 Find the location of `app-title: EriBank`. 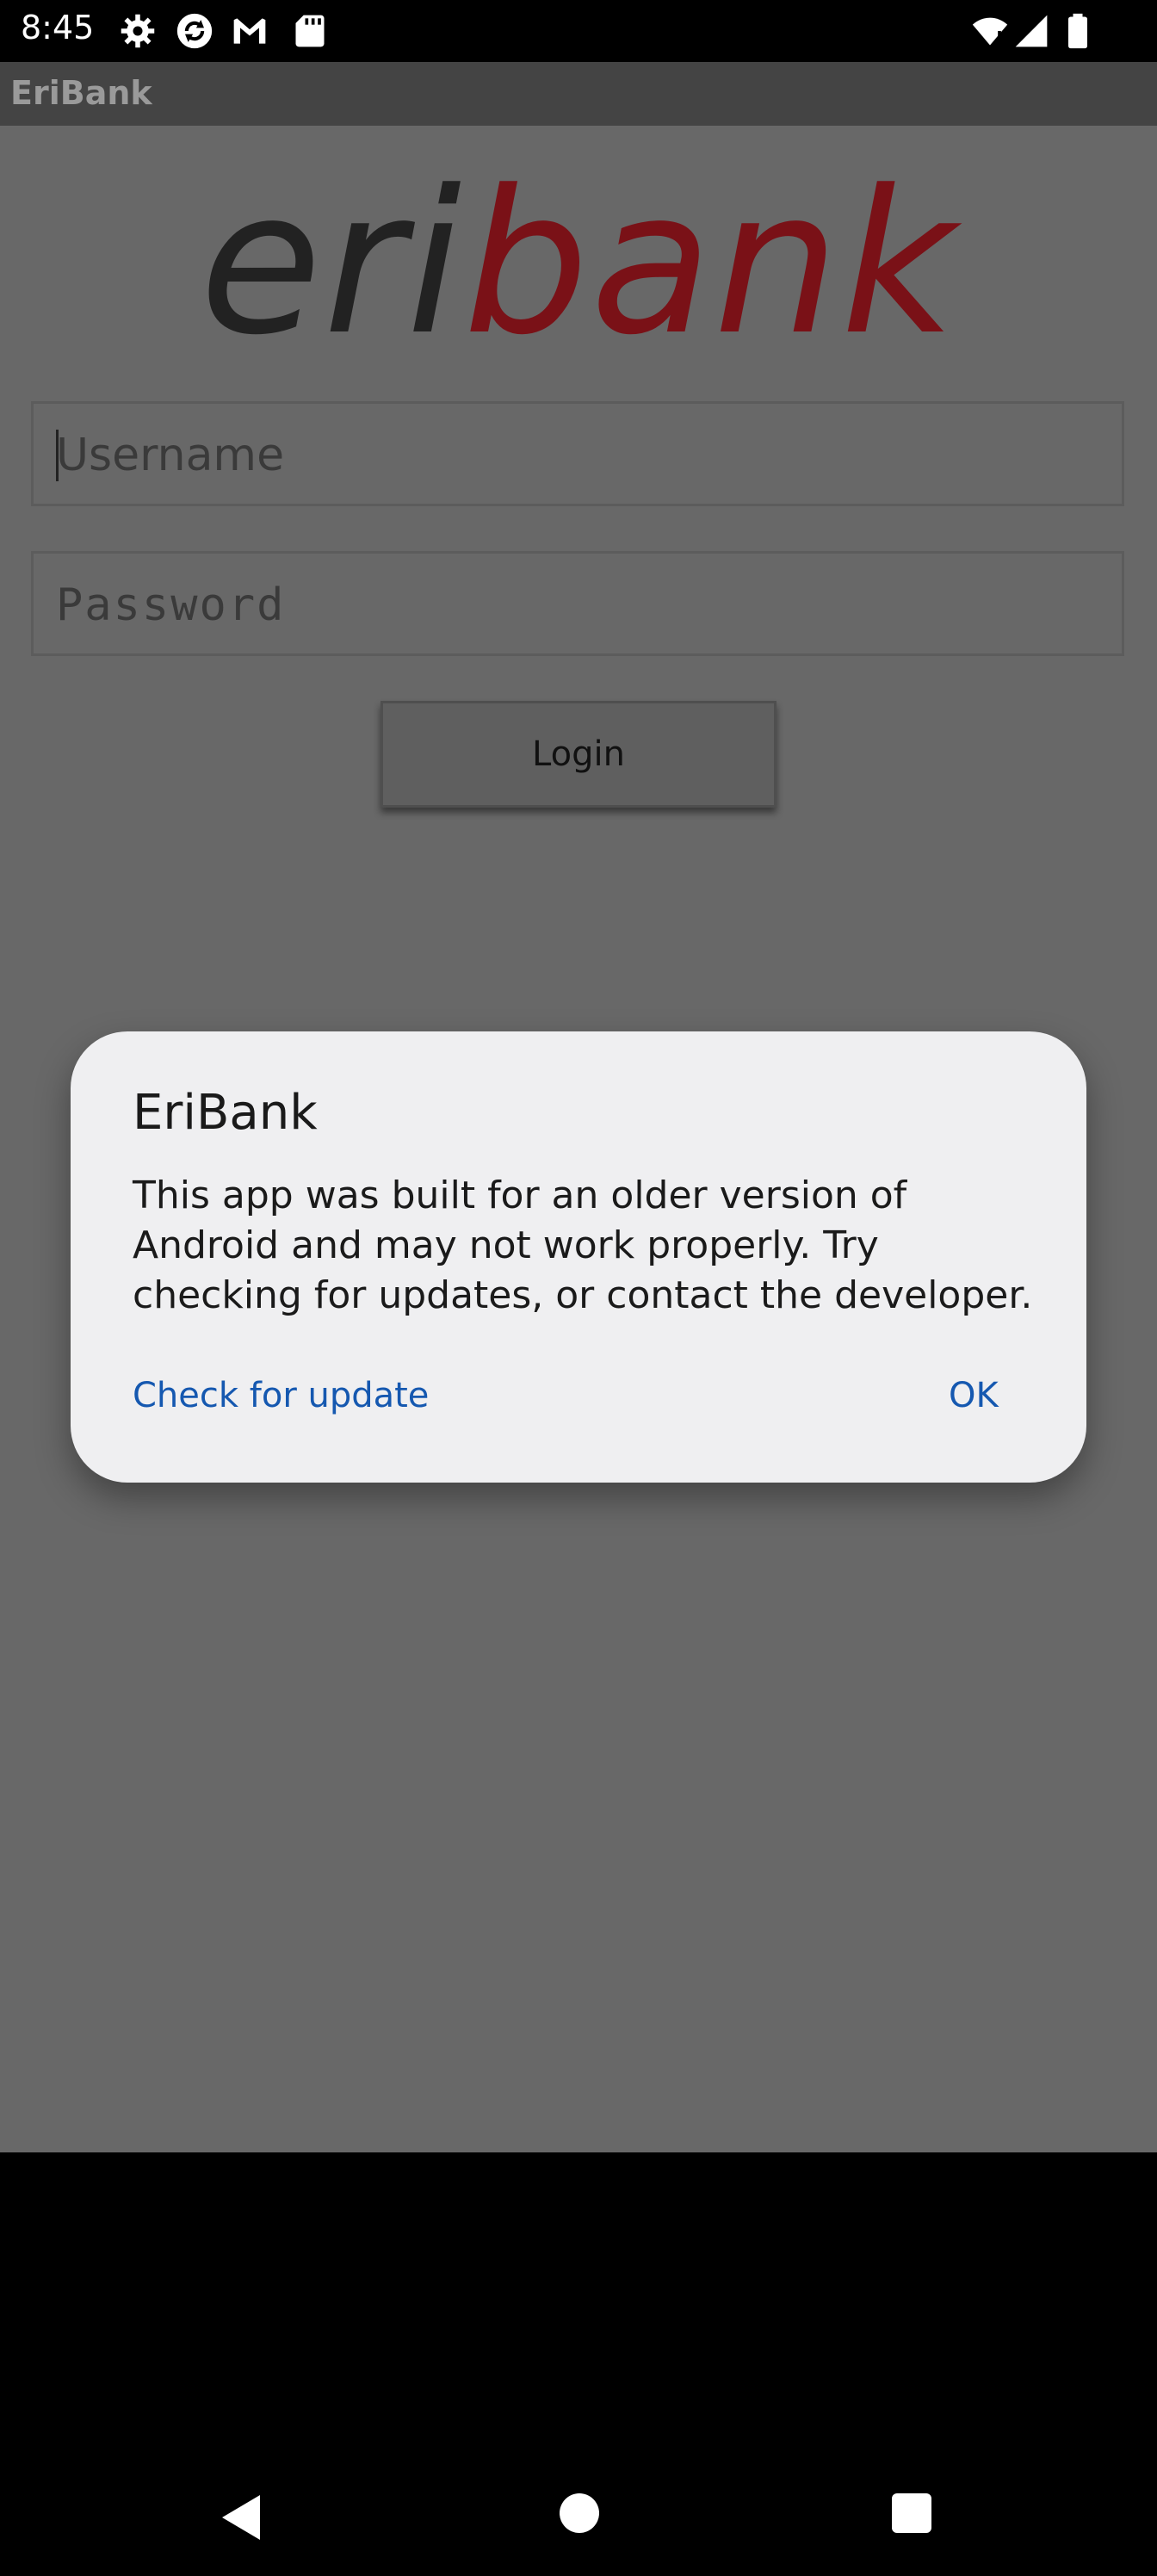

app-title: EriBank is located at coordinates (81, 93).